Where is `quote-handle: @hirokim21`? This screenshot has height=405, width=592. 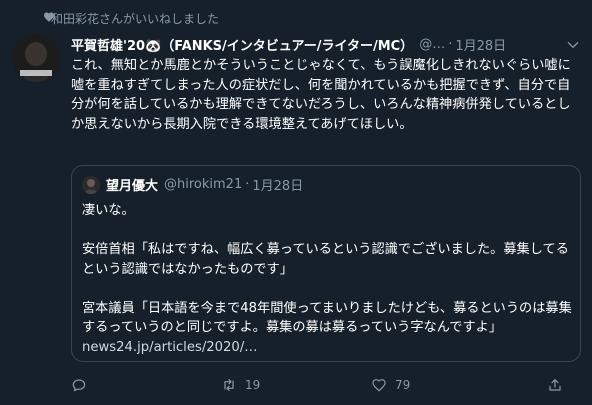
quote-handle: @hirokim21 is located at coordinates (203, 184).